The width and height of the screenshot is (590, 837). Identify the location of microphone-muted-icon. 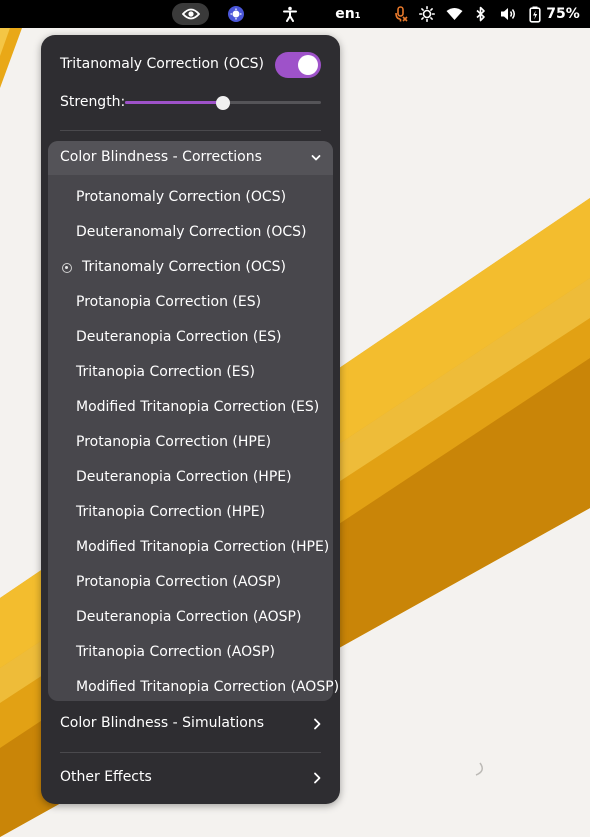
(401, 14).